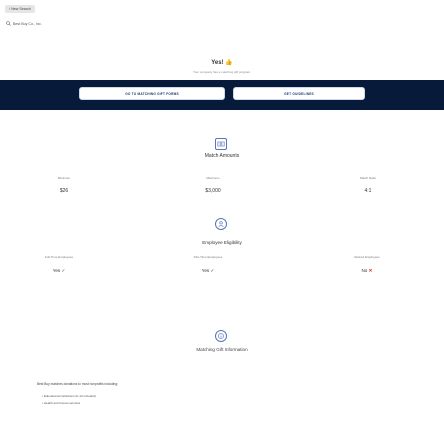 The width and height of the screenshot is (444, 446). Describe the element at coordinates (59, 270) in the screenshot. I see `fulltime-value: Yes ✓` at that location.